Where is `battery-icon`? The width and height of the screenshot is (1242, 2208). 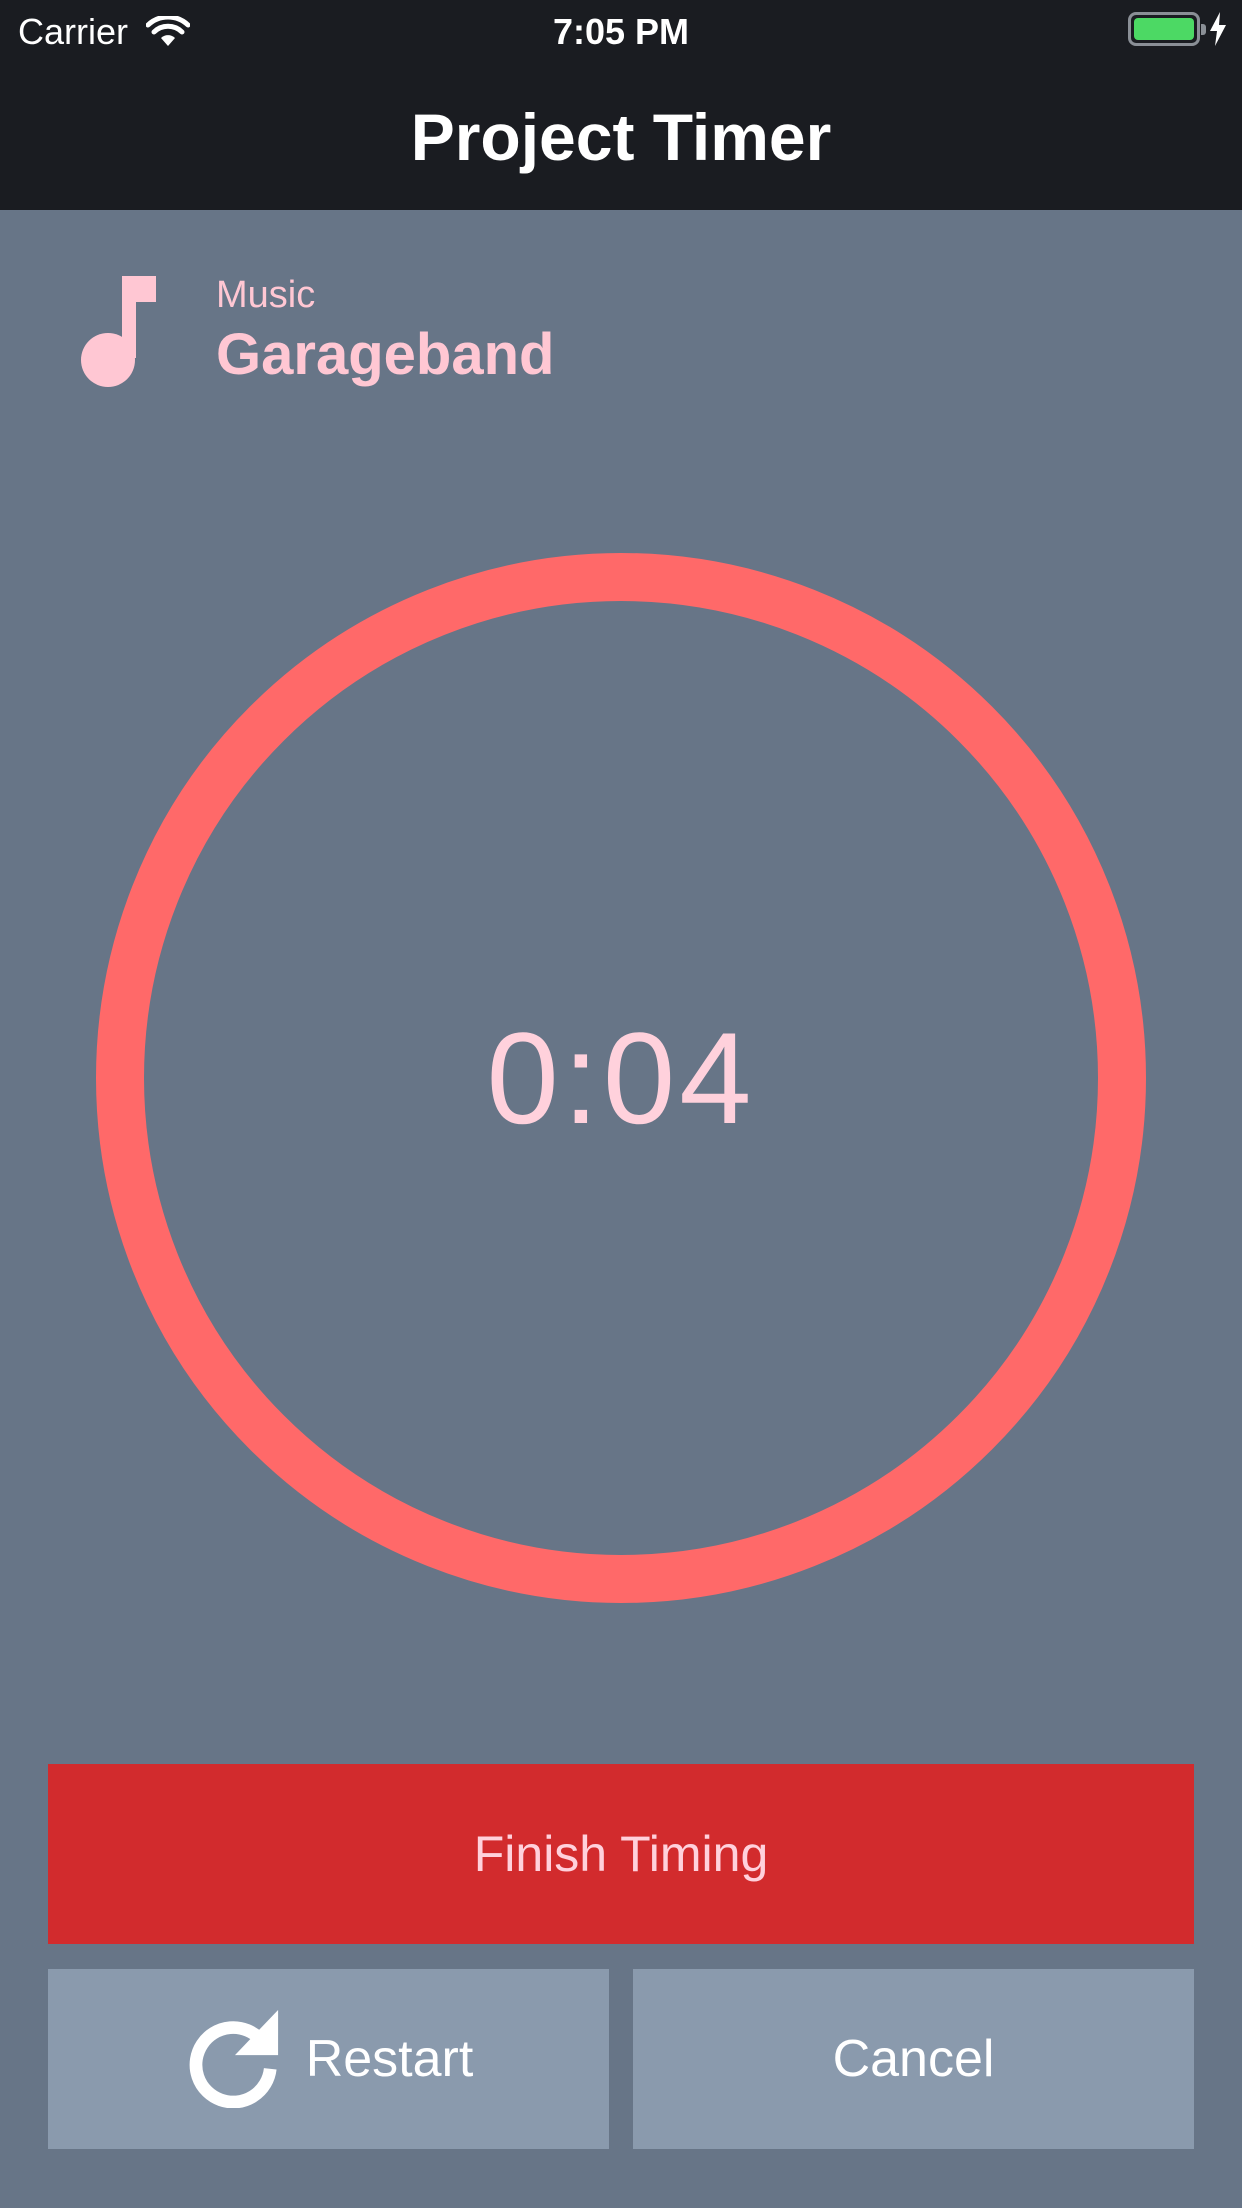
battery-icon is located at coordinates (1167, 29).